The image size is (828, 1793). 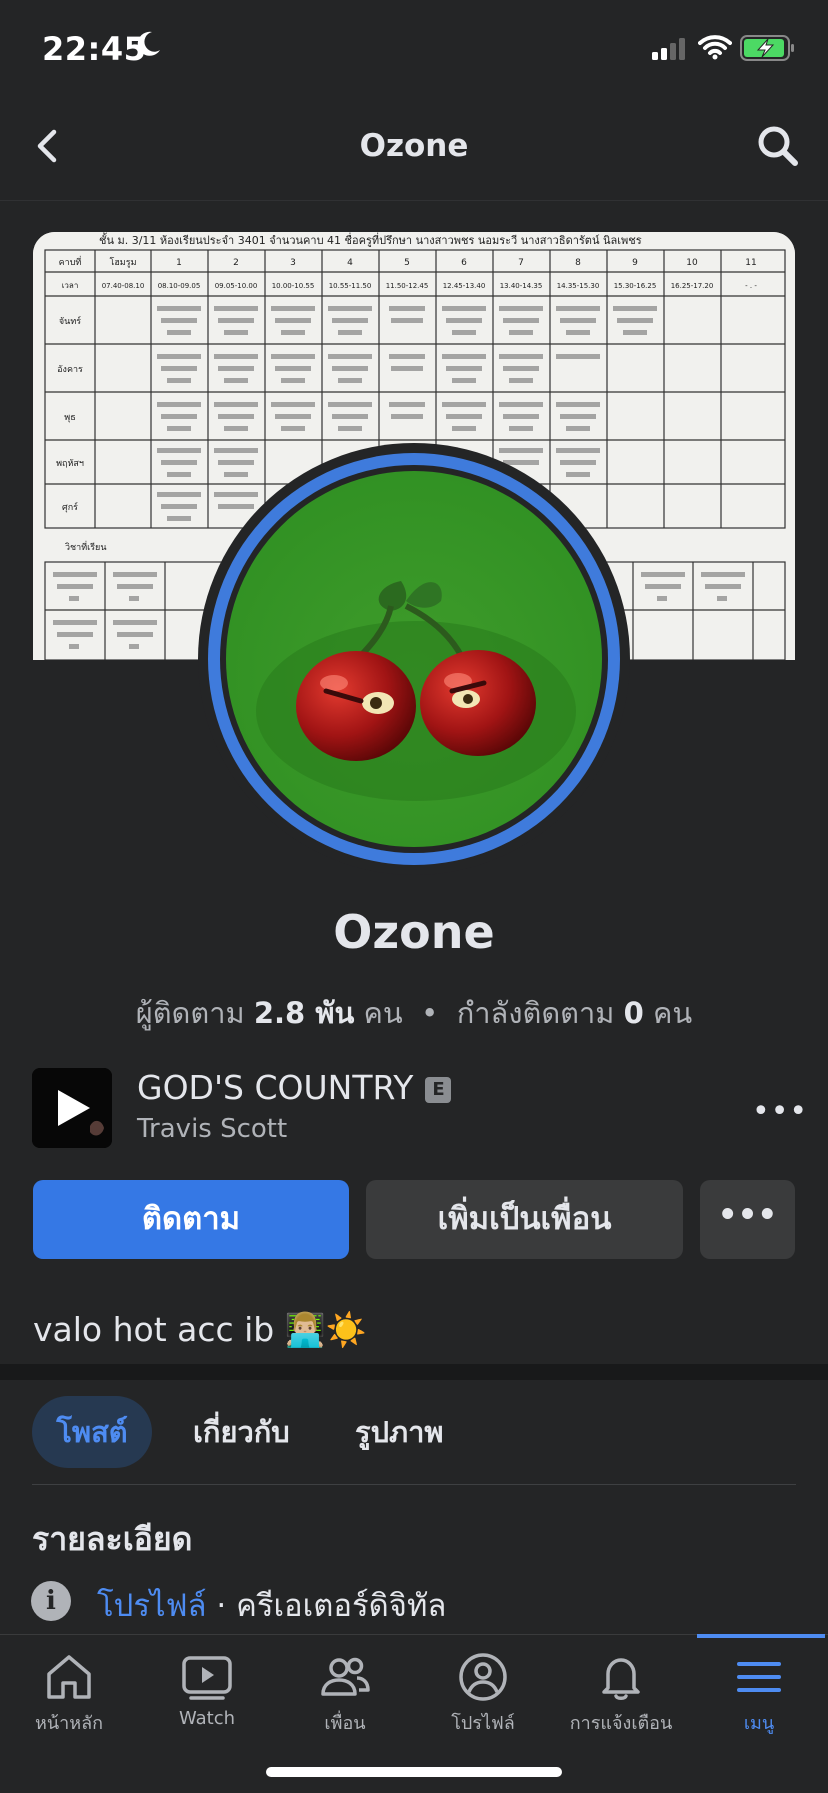 What do you see at coordinates (345, 1676) in the screenshot?
I see `friends-icon` at bounding box center [345, 1676].